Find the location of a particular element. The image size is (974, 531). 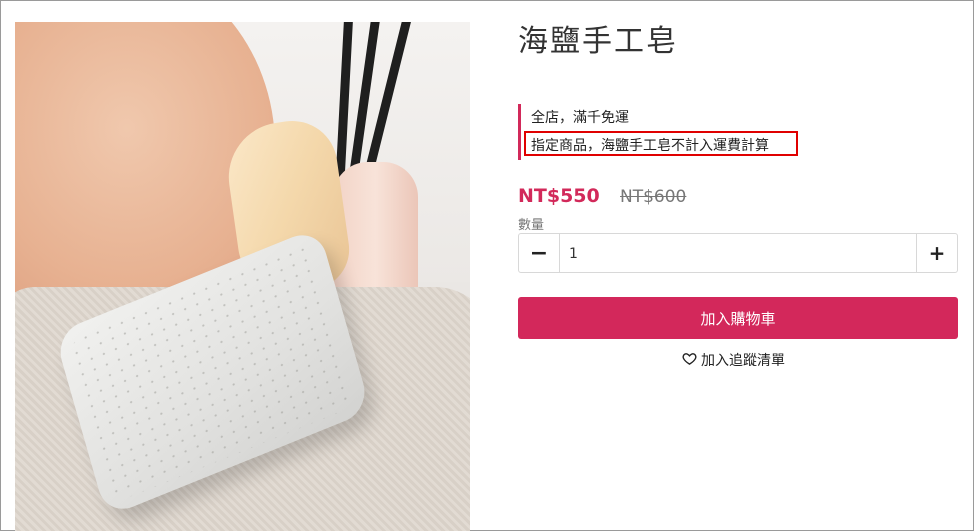

quantity-label: 數量 is located at coordinates (531, 225).